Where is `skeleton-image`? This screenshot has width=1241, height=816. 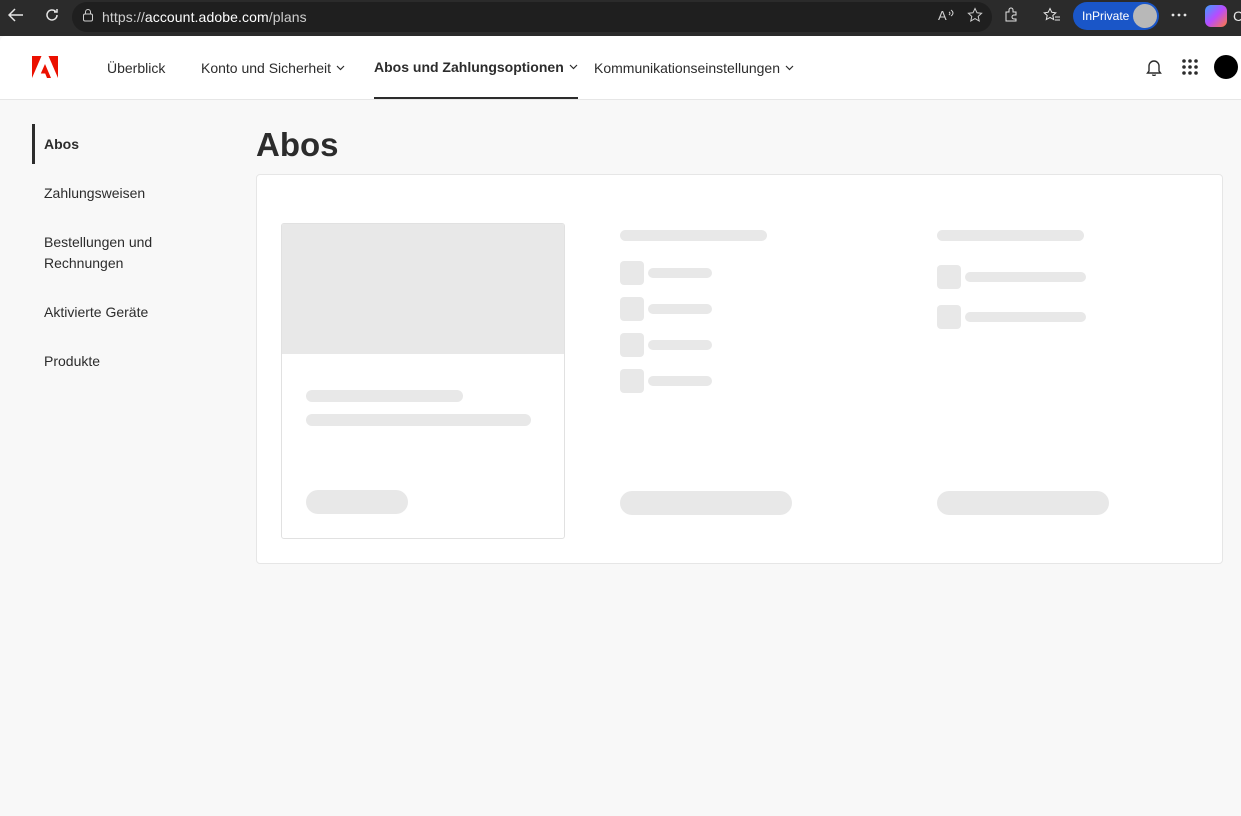
skeleton-image is located at coordinates (423, 289).